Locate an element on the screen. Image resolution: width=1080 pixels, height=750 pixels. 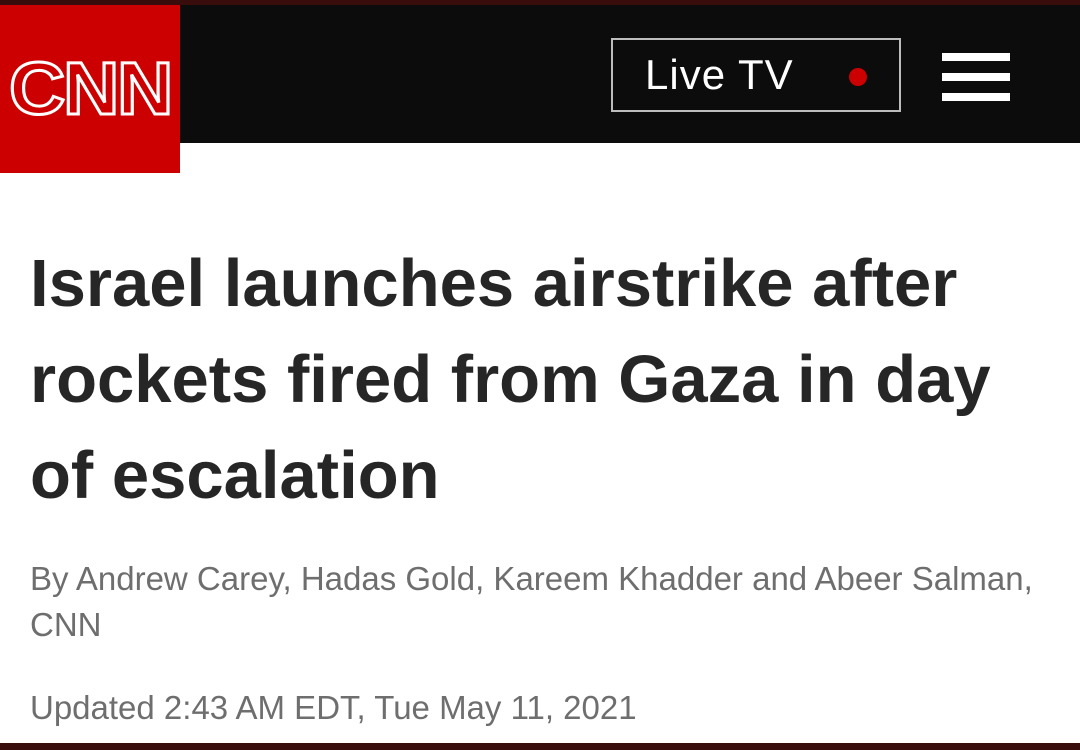
hamburger-menu-icon is located at coordinates (976, 78).